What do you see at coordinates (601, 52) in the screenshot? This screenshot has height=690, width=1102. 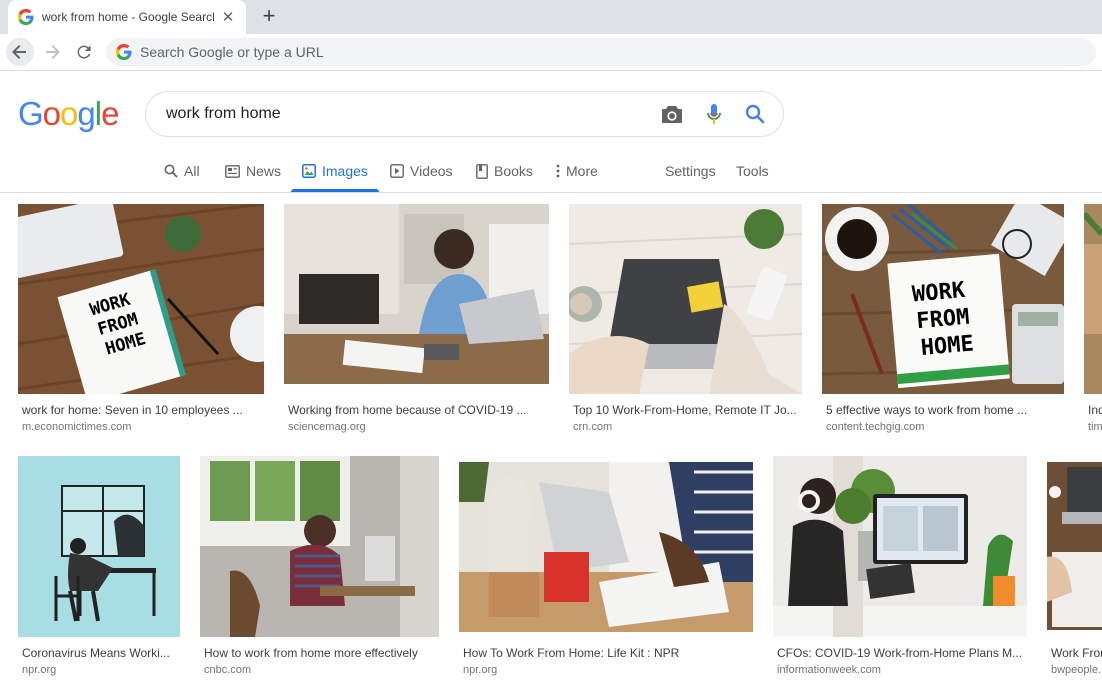 I see `address-bar: Search Google or type a URL` at bounding box center [601, 52].